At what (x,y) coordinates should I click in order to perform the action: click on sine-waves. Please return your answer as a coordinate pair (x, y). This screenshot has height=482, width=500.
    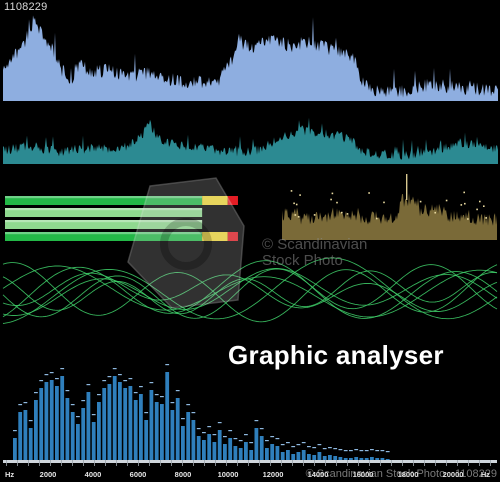
    Looking at the image, I should click on (250, 290).